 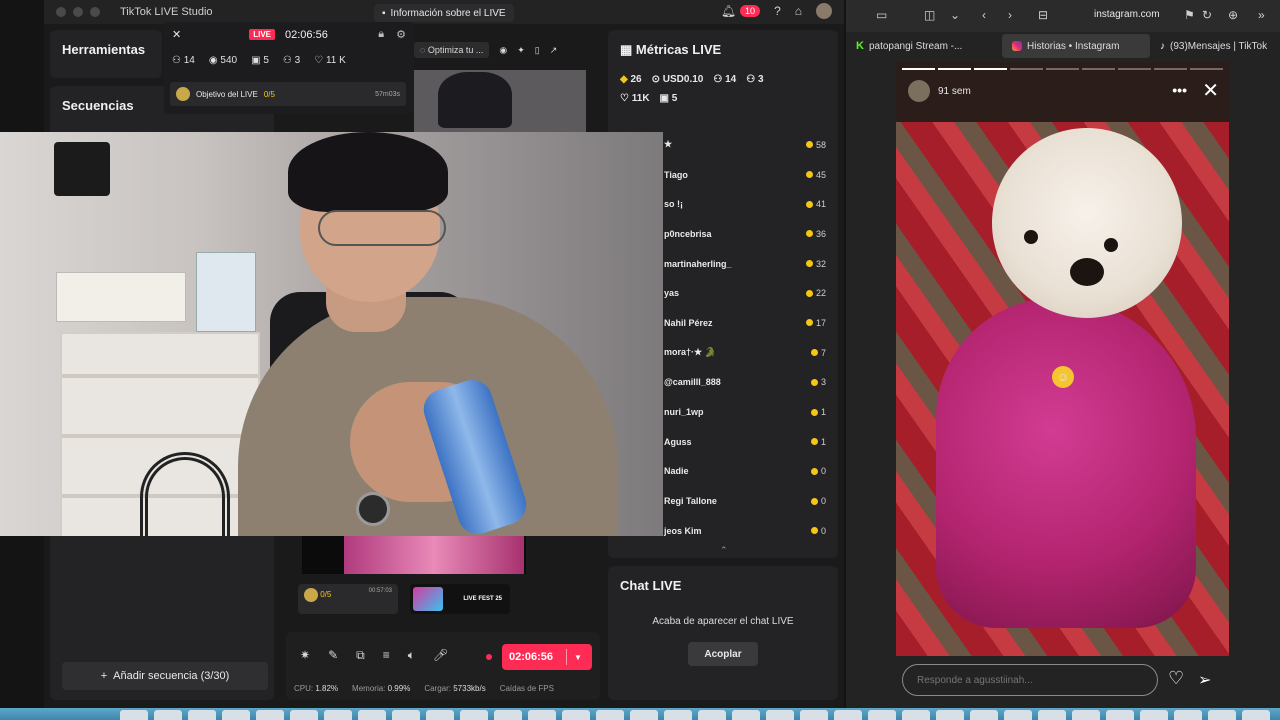 I want to click on adjust-icon: ≡, so click(x=386, y=655).